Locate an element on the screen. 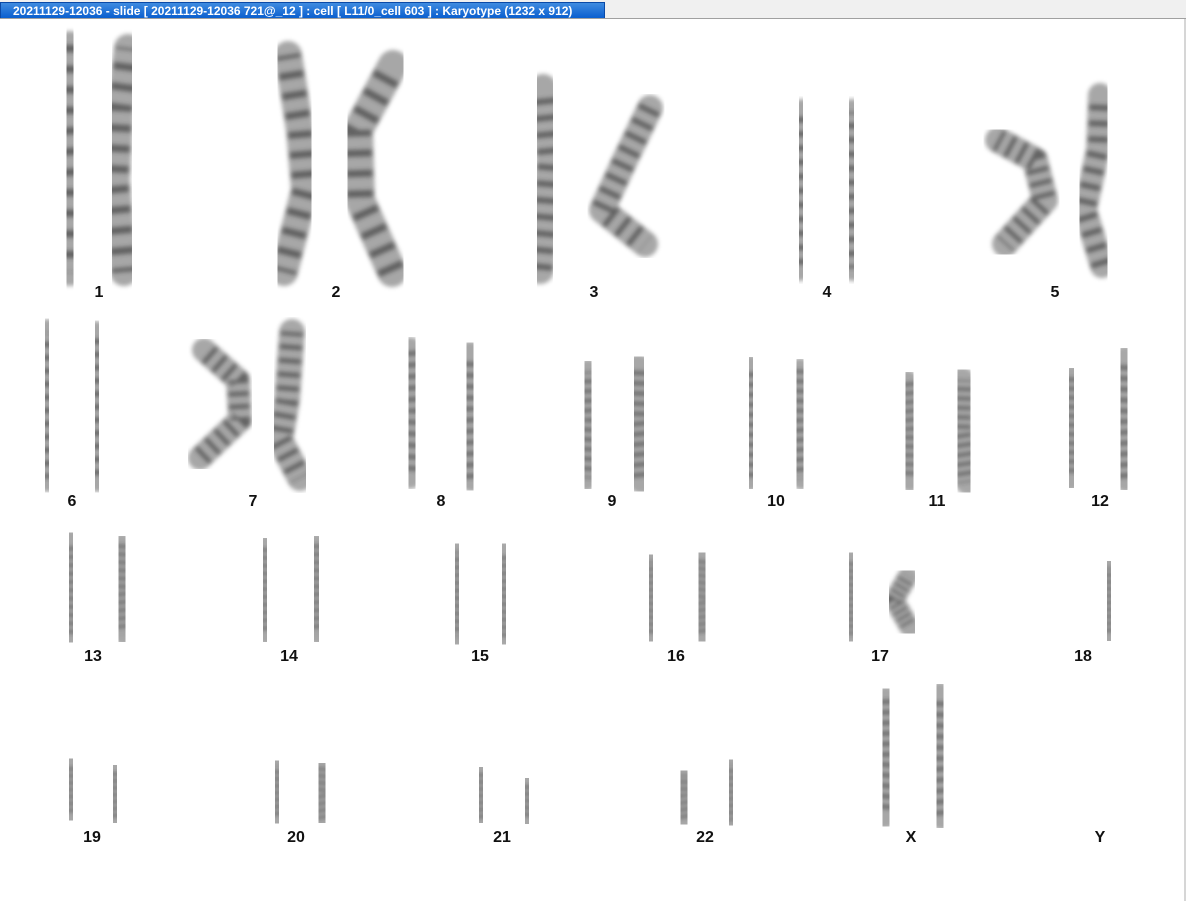 The image size is (1186, 901). chromosome-label-2: 2 is located at coordinates (336, 292).